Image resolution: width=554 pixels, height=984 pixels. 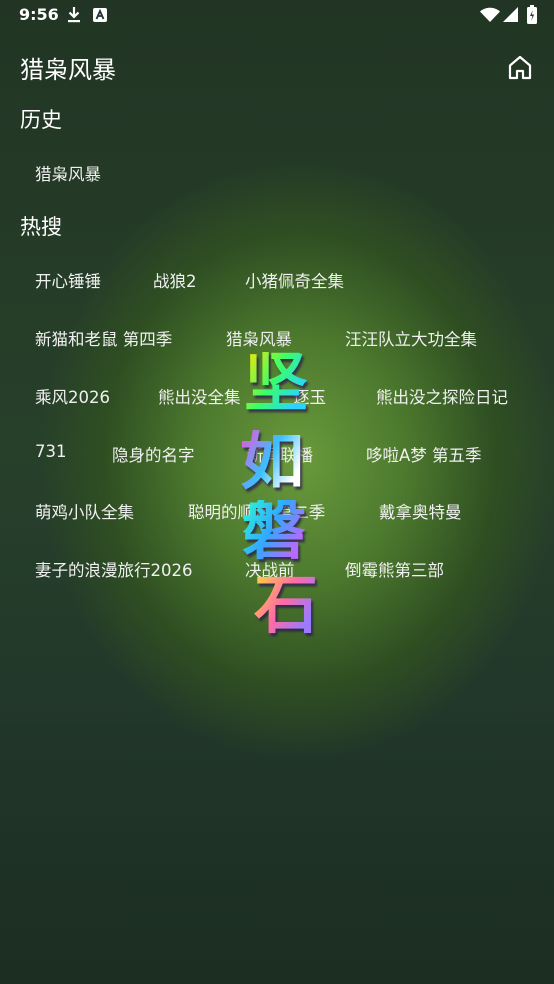 What do you see at coordinates (309, 396) in the screenshot?
I see `hot-item: 逐玉` at bounding box center [309, 396].